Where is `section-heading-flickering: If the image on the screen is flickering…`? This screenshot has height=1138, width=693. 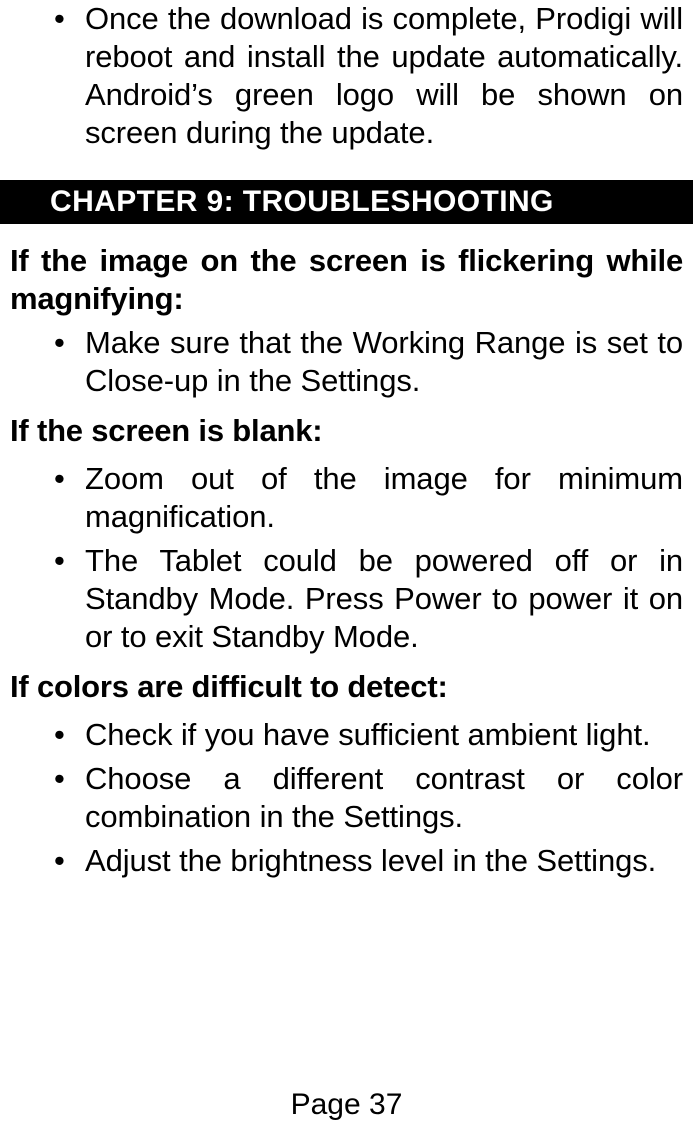
section-heading-flickering: If the image on the screen is flickering… is located at coordinates (346, 279).